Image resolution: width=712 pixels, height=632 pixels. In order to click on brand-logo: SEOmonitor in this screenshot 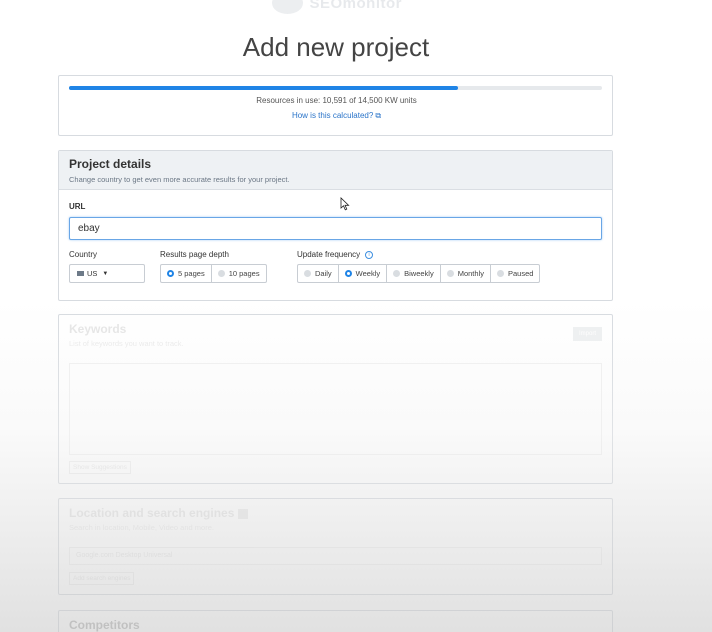, I will do `click(337, 7)`.